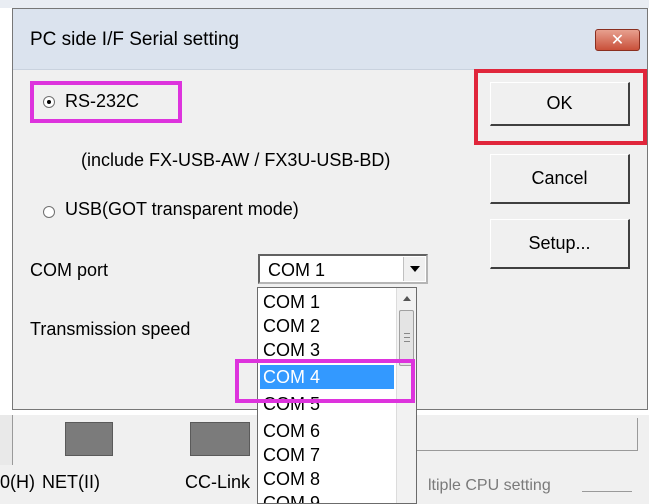 This screenshot has height=504, width=649. What do you see at coordinates (489, 485) in the screenshot?
I see `parent-multiple-cpu-label: ltiple CPU setting` at bounding box center [489, 485].